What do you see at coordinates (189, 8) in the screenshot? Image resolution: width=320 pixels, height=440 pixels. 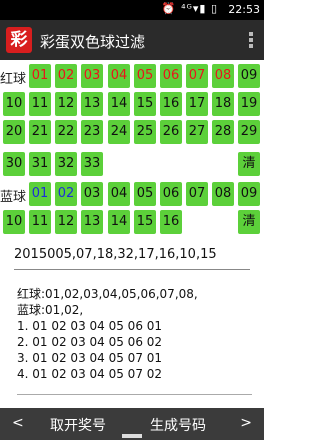 I see `status-icons: ⏰ ⁴ᴳ▾▮ ▯` at bounding box center [189, 8].